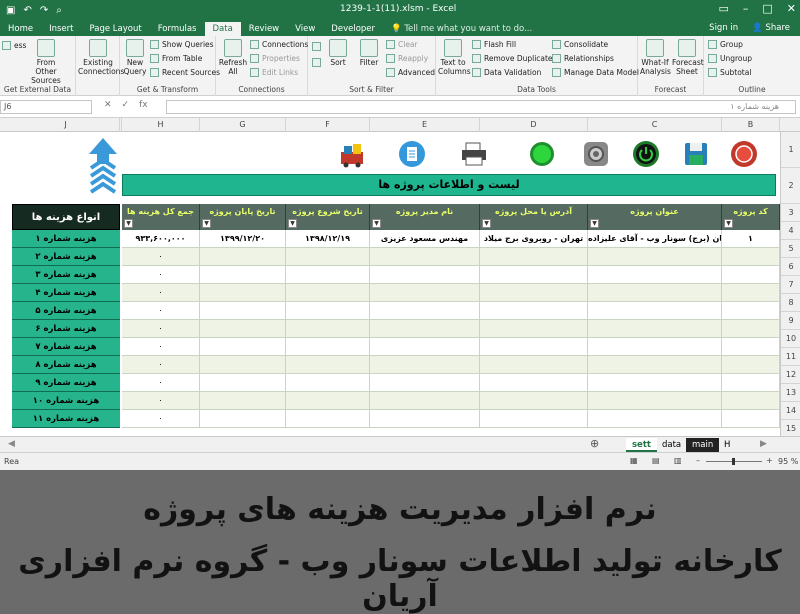 Image resolution: width=800 pixels, height=614 pixels. I want to click on cost-type-item: هزینه شماره ۱, so click(66, 239).